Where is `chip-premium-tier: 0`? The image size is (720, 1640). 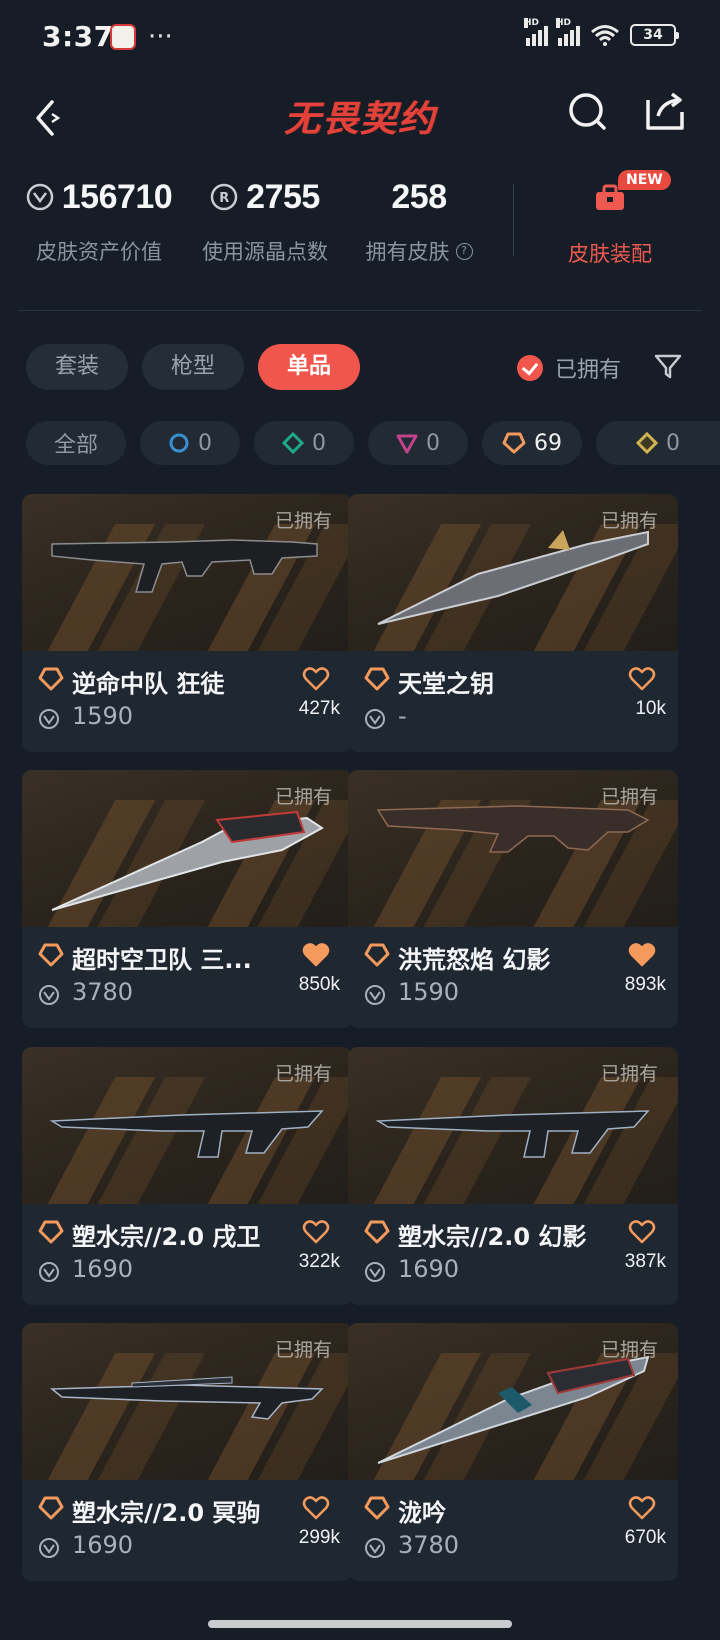
chip-premium-tier: 0 is located at coordinates (418, 443).